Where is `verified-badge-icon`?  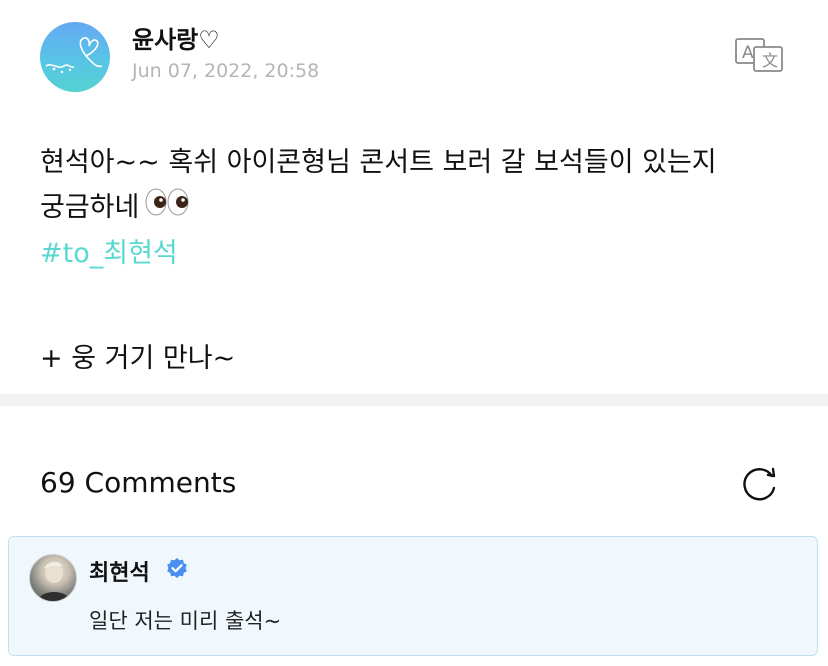 verified-badge-icon is located at coordinates (177, 569).